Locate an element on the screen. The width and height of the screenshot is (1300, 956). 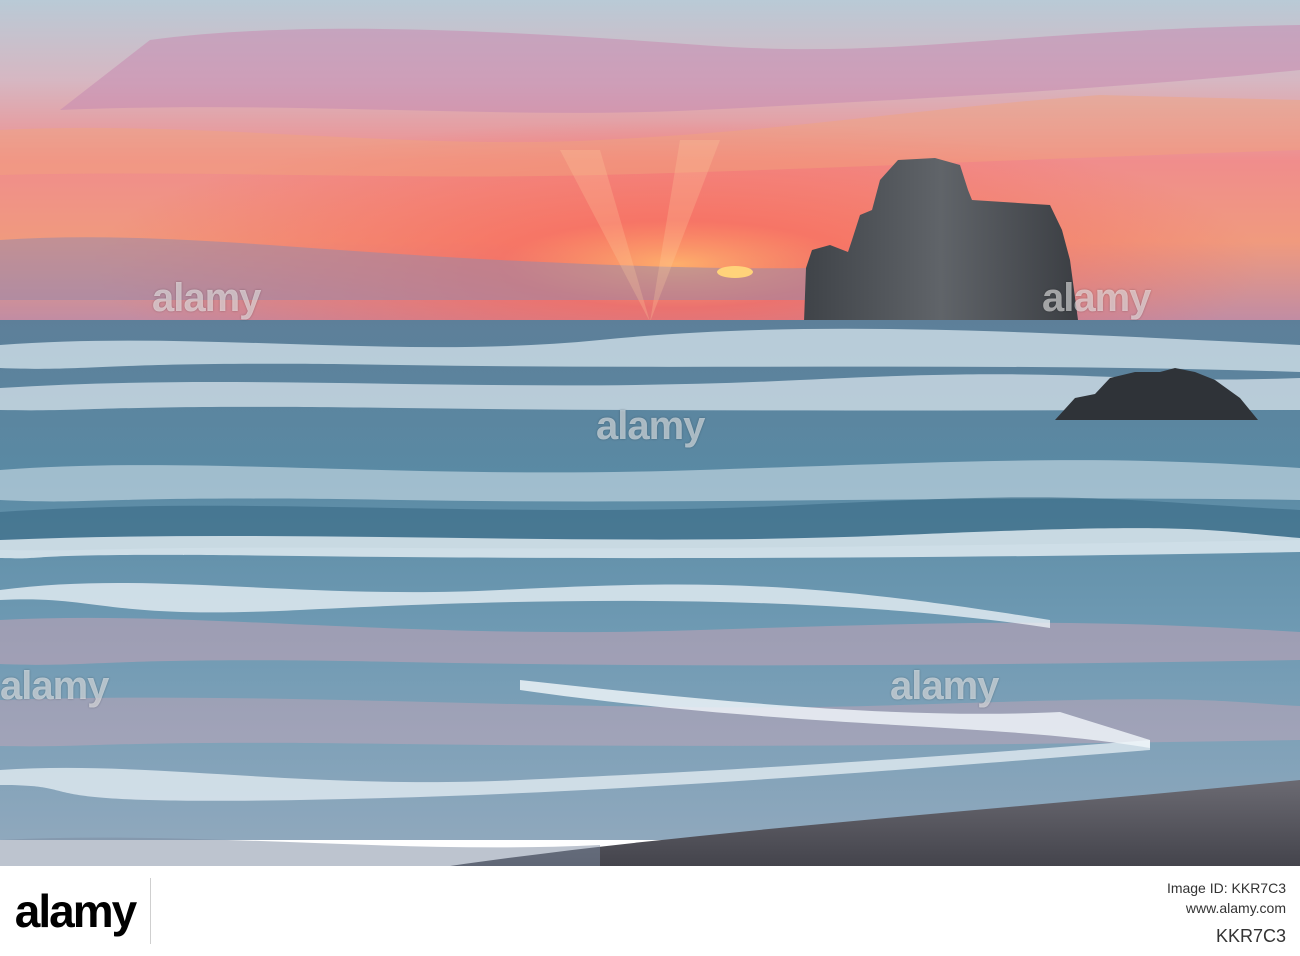
footer-url: www.alamy.com is located at coordinates (1235, 908).